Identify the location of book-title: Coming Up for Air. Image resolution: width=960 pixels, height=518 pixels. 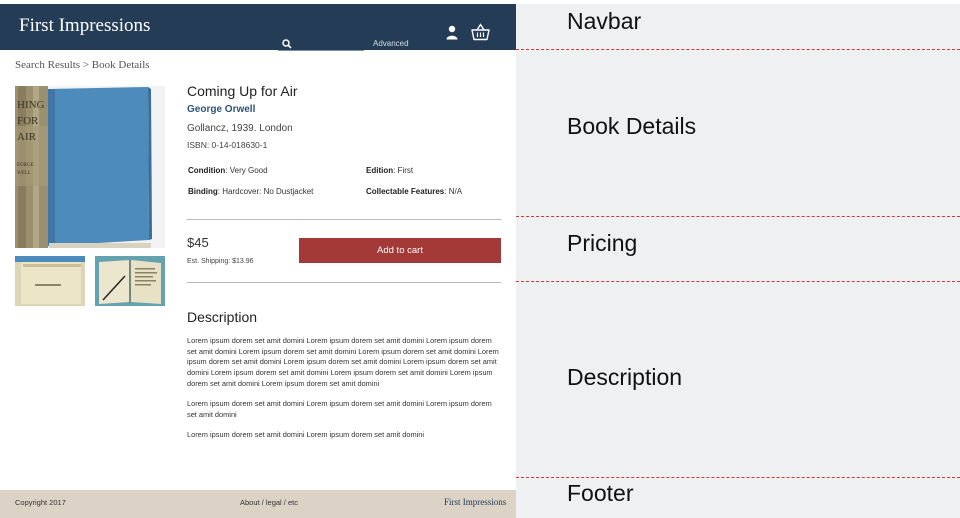
(242, 91).